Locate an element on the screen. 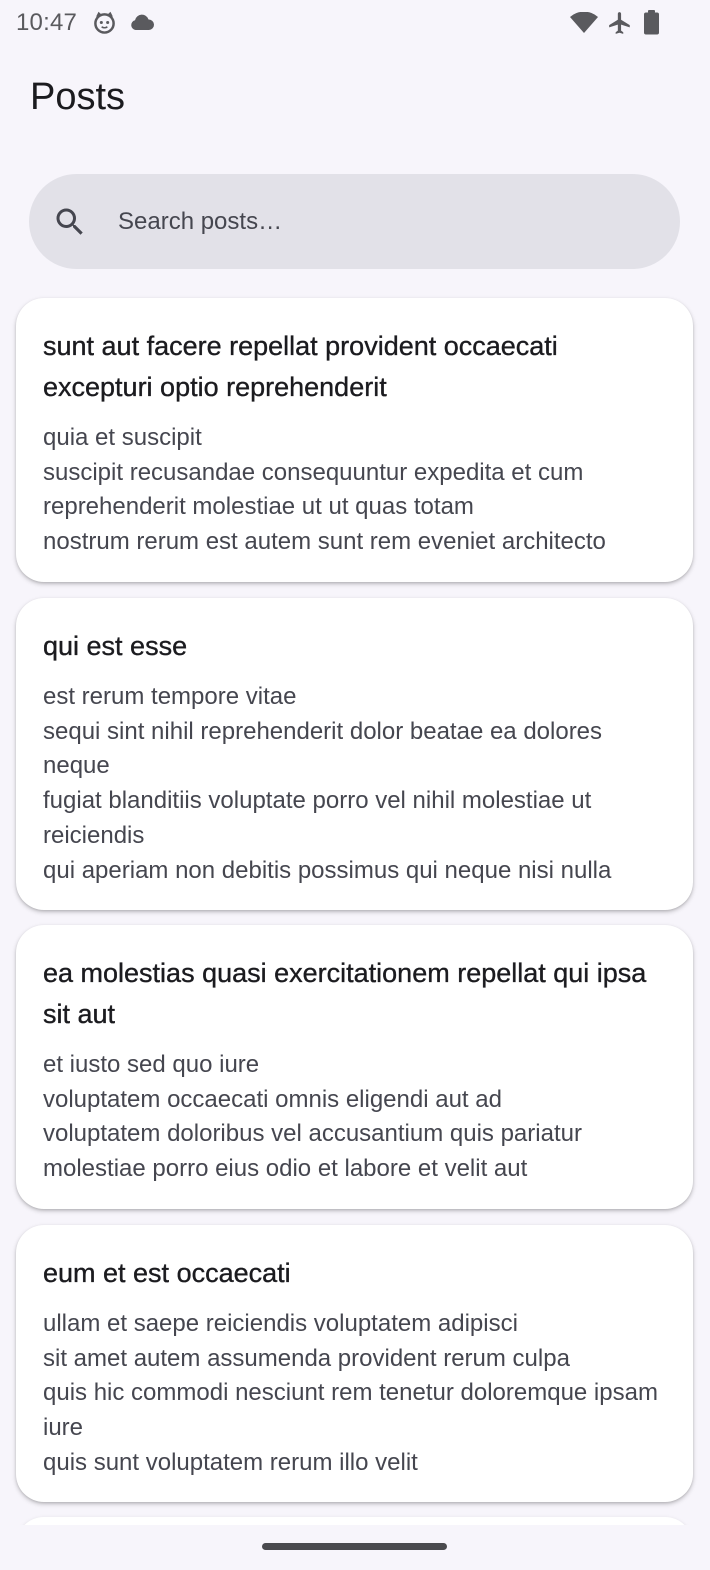  status-time: 10:47 is located at coordinates (47, 22).